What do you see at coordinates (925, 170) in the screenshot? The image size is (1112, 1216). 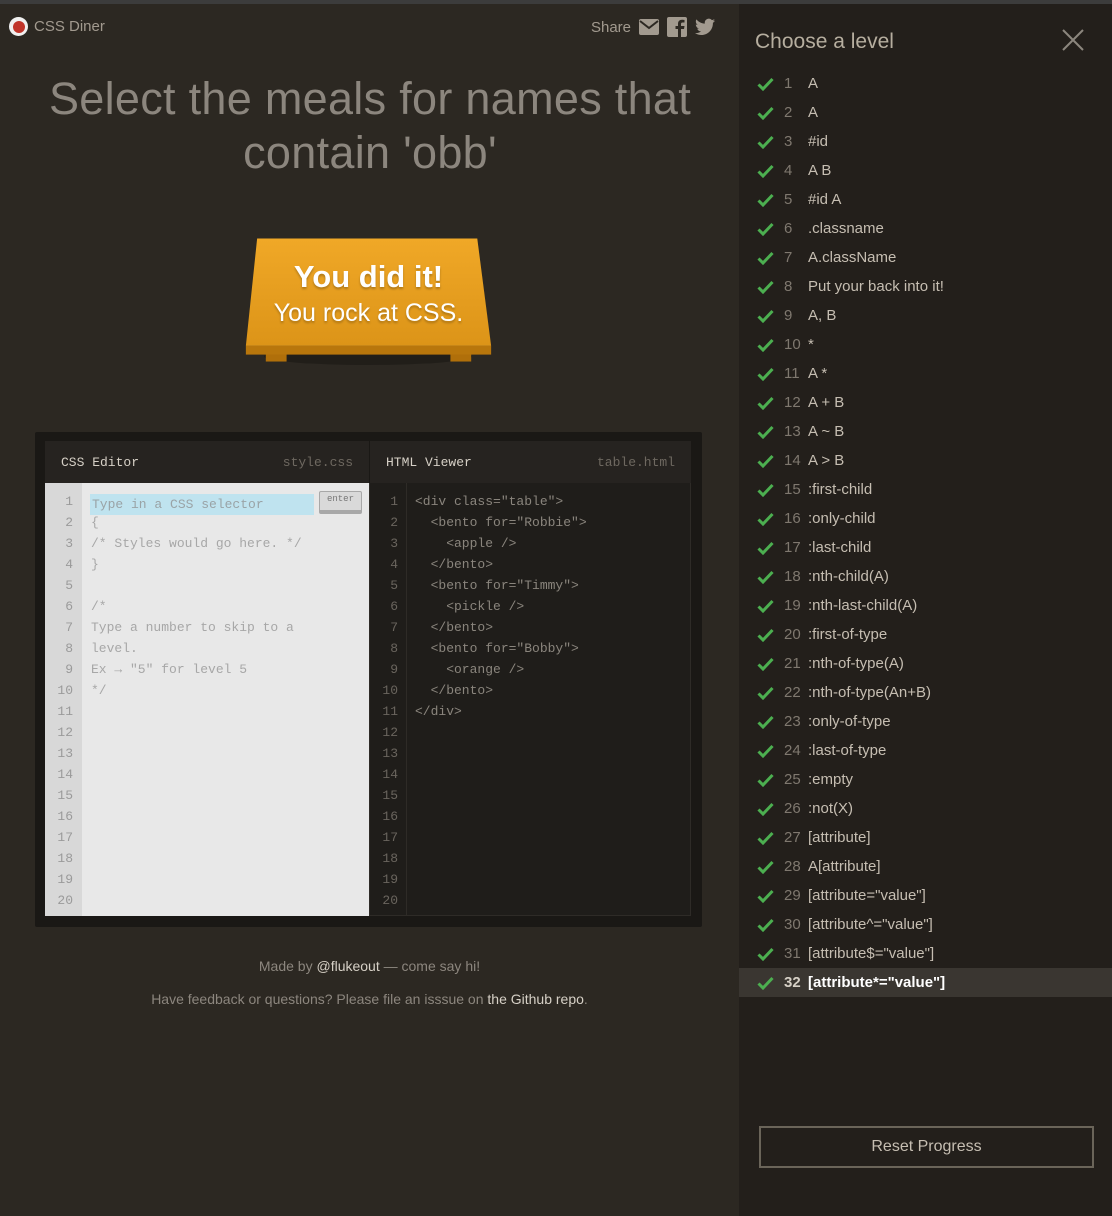 I see `level-item: 4 A B` at bounding box center [925, 170].